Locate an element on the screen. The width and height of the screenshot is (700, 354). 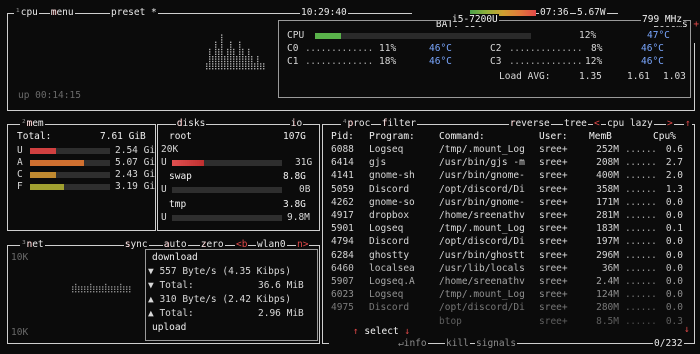
scroll-up-icon: ↑ is located at coordinates (688, 124).